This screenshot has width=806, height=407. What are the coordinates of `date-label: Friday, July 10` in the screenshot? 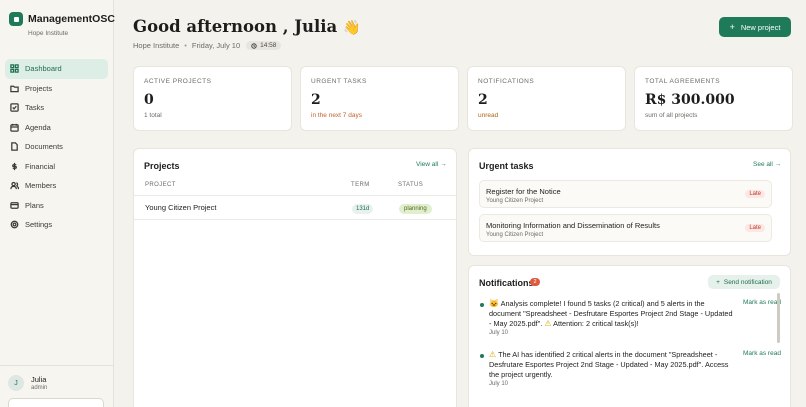 It's located at (216, 45).